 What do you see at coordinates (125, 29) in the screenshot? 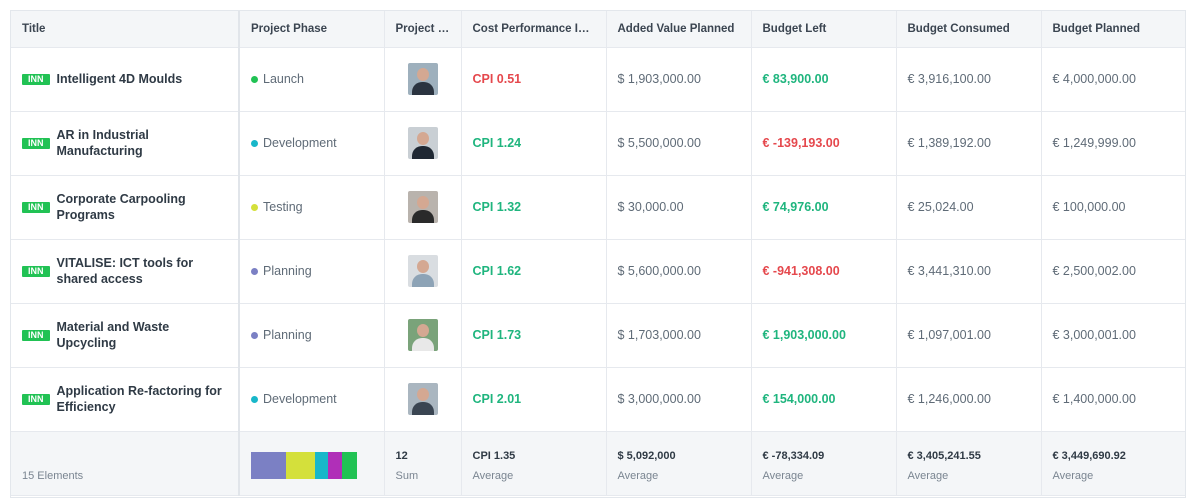
I see `column-header-title: Title` at bounding box center [125, 29].